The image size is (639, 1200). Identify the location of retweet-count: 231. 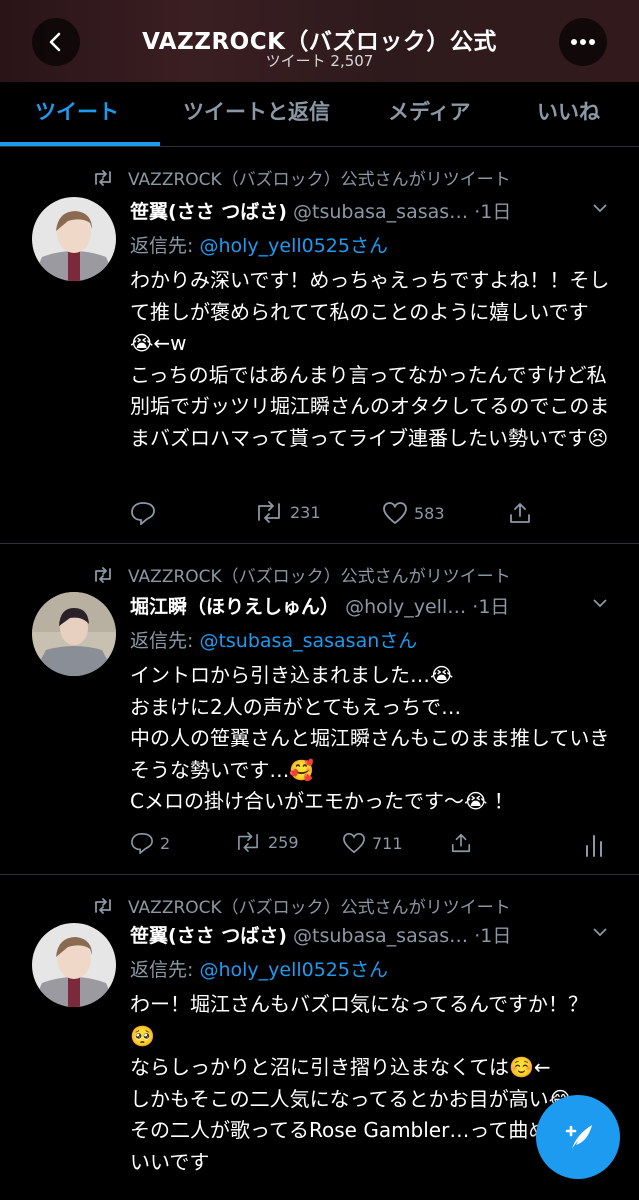
(305, 512).